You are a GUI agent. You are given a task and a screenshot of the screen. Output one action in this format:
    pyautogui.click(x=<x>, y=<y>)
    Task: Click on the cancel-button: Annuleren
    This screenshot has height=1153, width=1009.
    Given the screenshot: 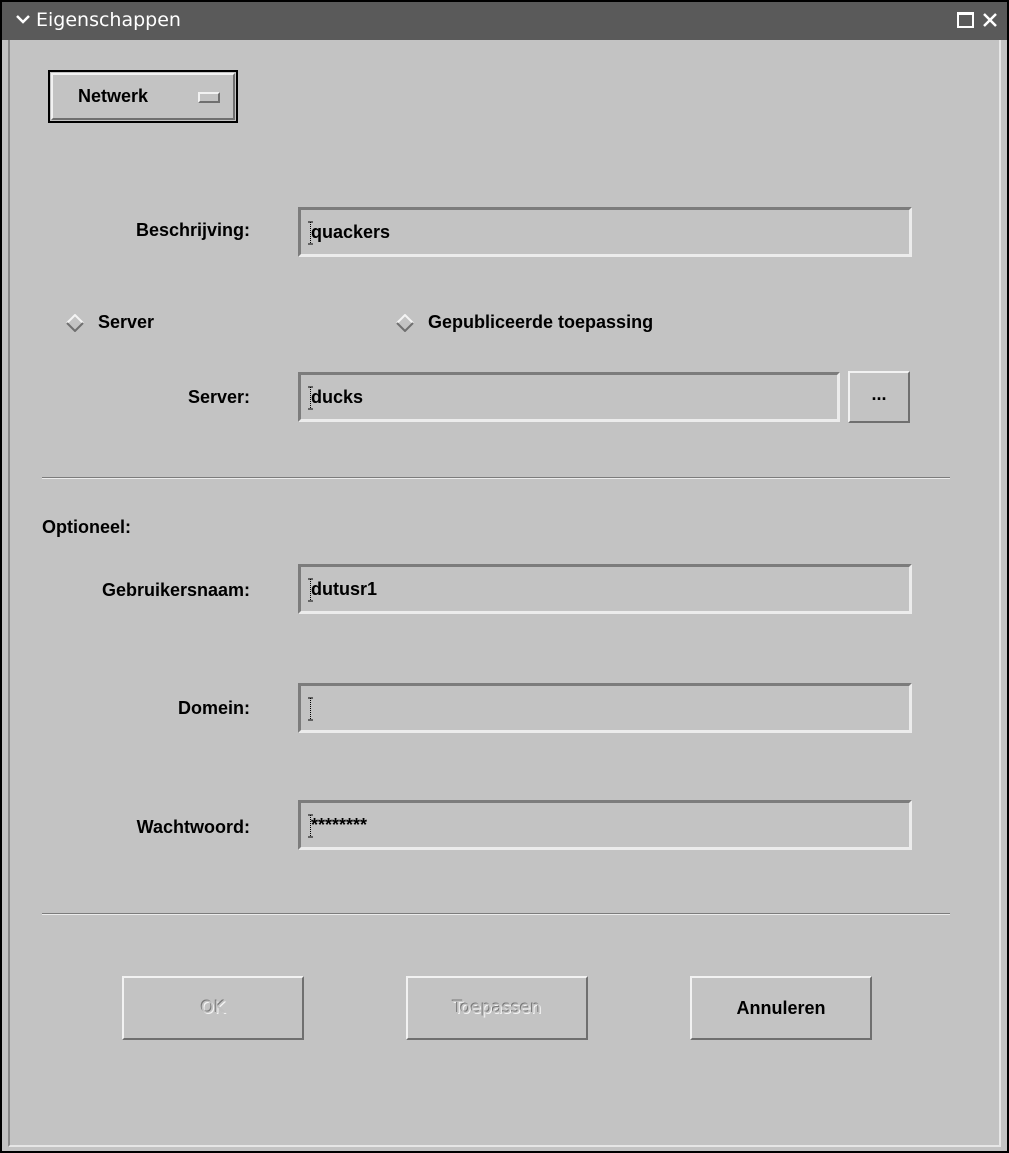 What is the action you would take?
    pyautogui.click(x=781, y=1008)
    